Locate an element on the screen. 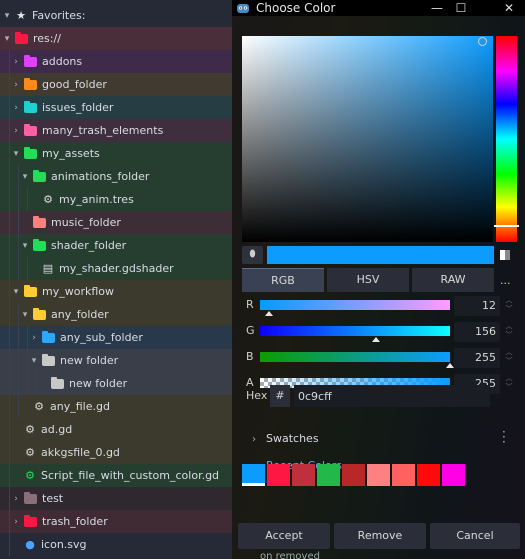 This screenshot has width=525, height=559. hex-hash-button: # is located at coordinates (280, 396).